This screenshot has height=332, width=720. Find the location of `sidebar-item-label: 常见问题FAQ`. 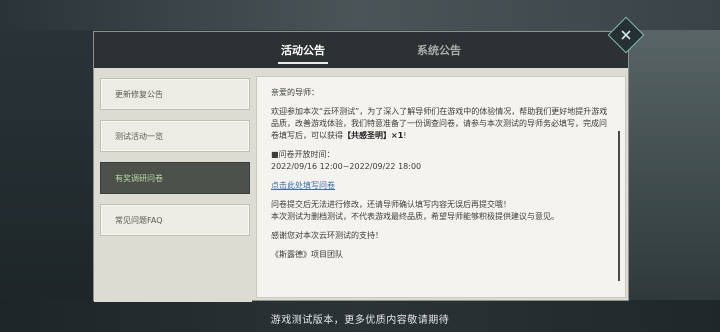

sidebar-item-label: 常见问题FAQ is located at coordinates (139, 220).